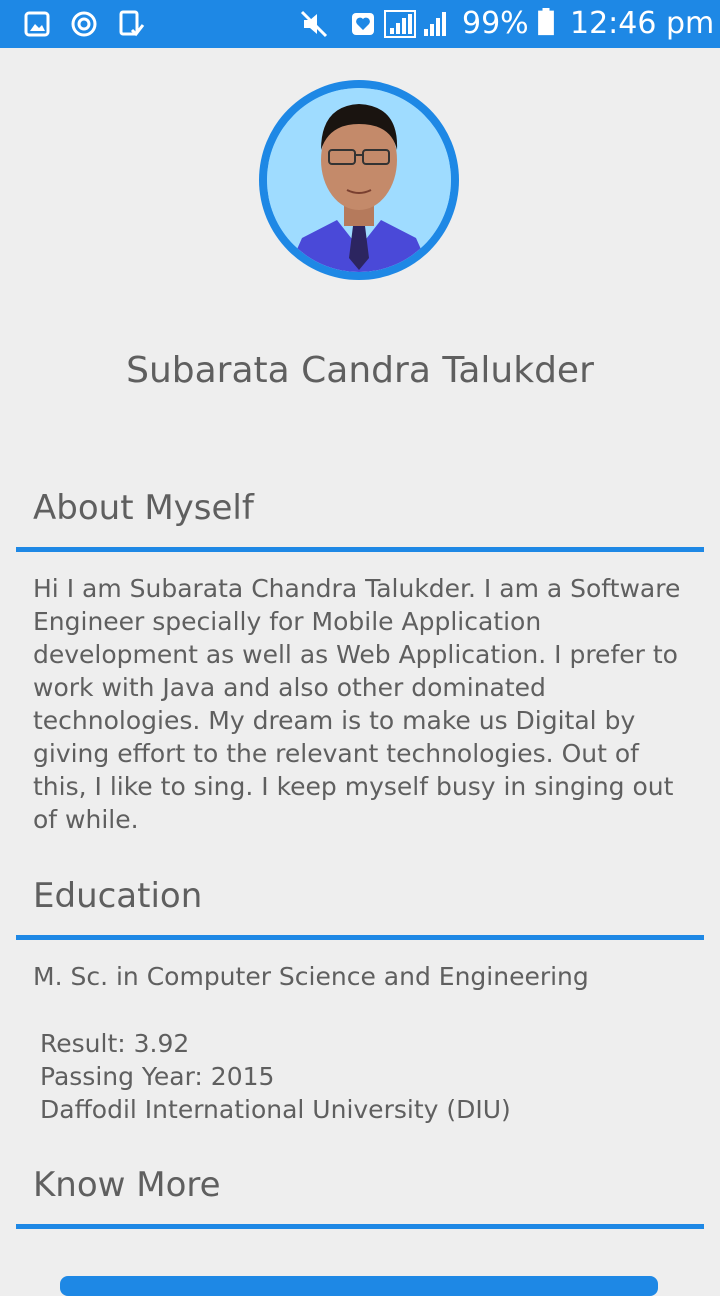 The width and height of the screenshot is (720, 1296). What do you see at coordinates (642, 23) in the screenshot?
I see `clock: 12:46 pm` at bounding box center [642, 23].